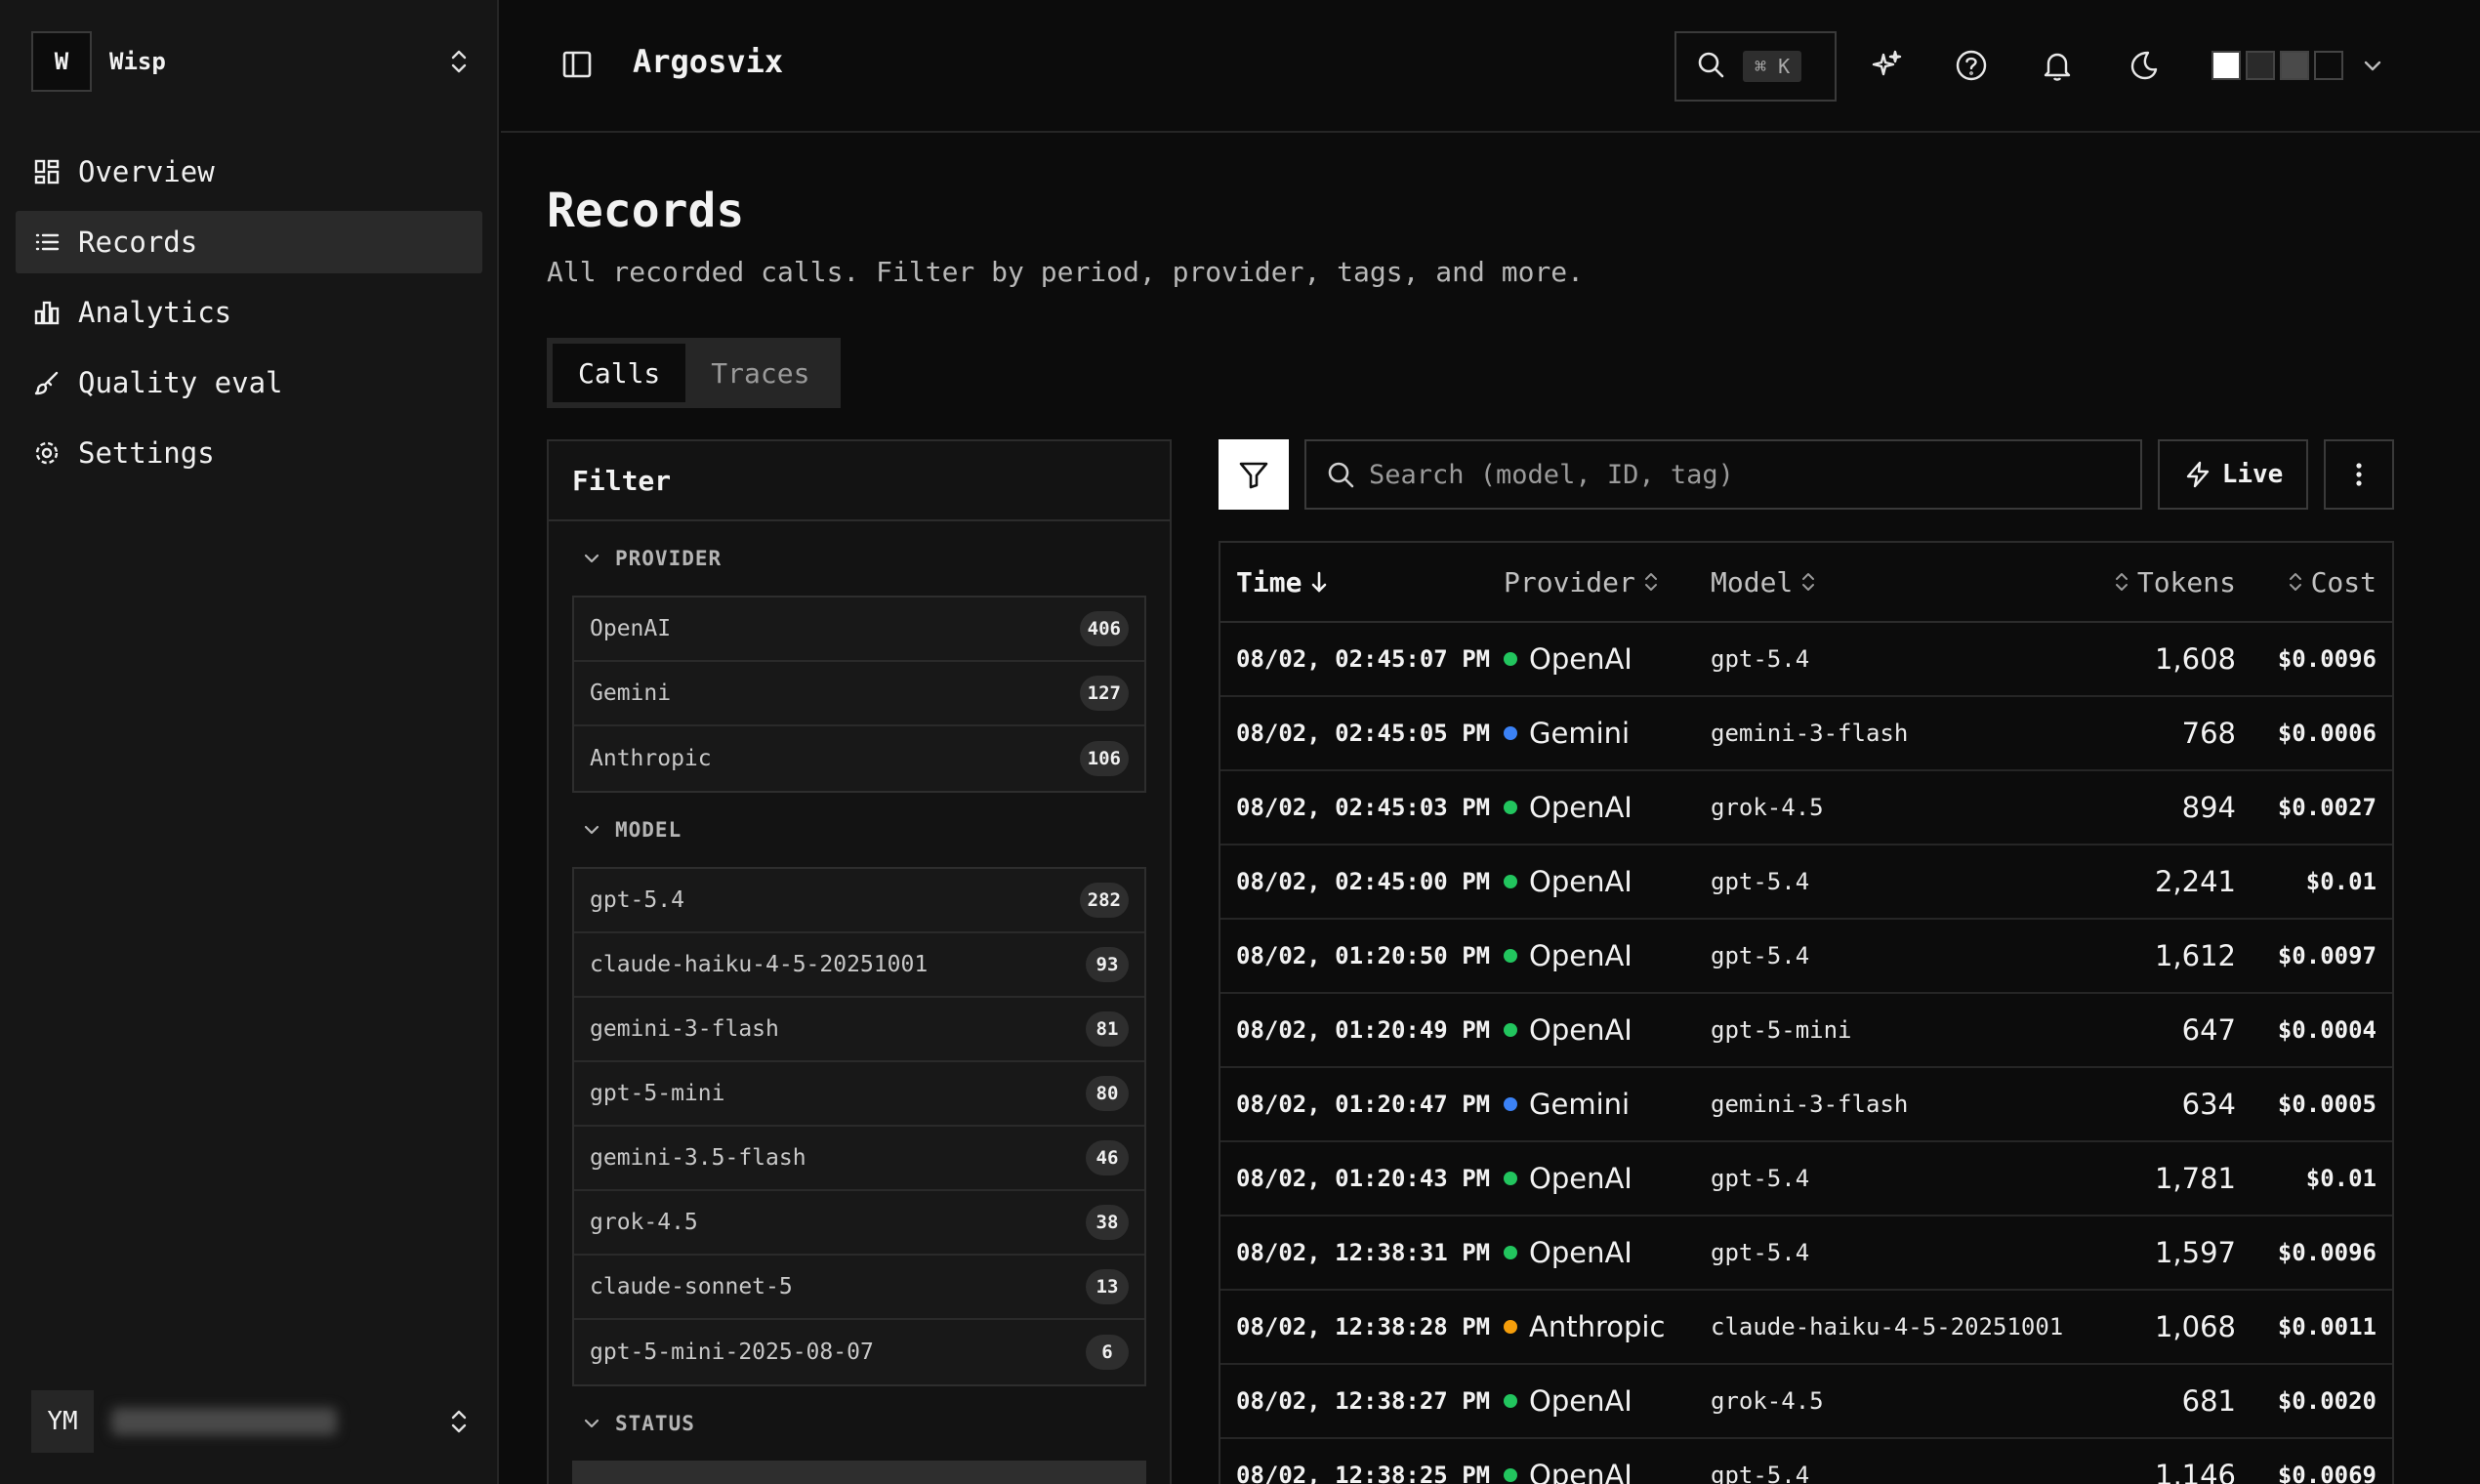 The width and height of the screenshot is (2480, 1484). What do you see at coordinates (2209, 808) in the screenshot?
I see `cell-tokens: 894` at bounding box center [2209, 808].